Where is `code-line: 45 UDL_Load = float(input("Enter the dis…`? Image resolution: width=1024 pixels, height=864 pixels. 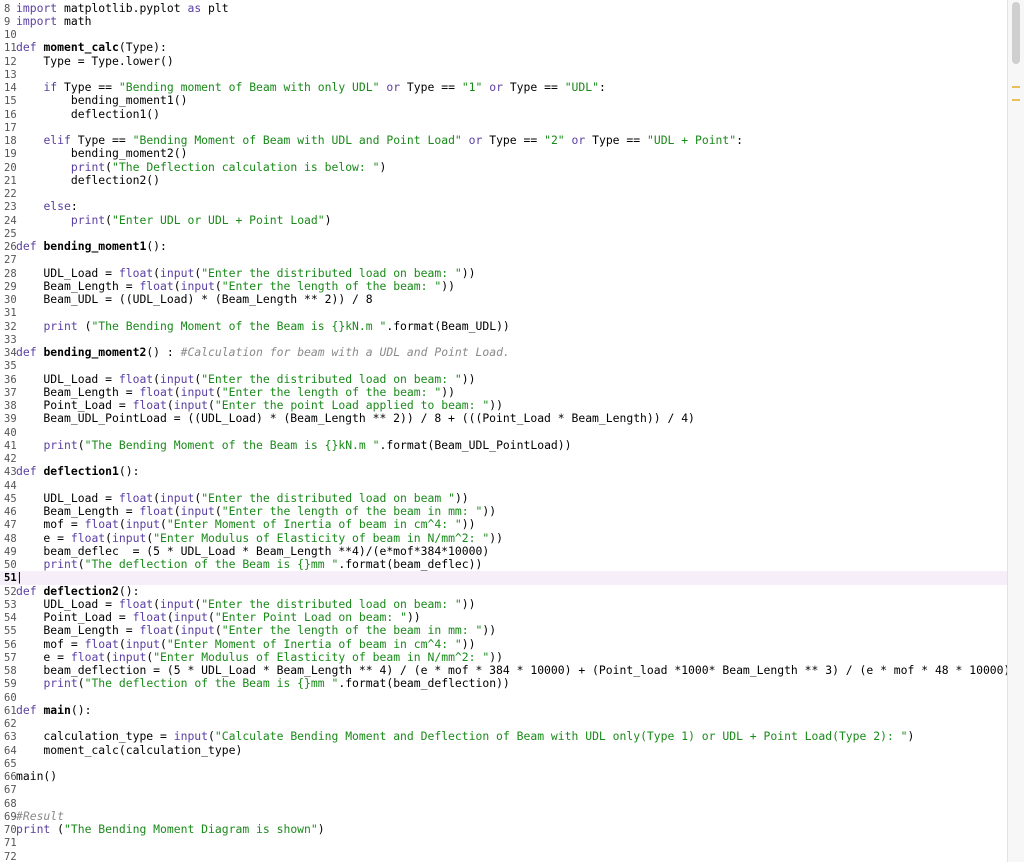 code-line: 45 UDL_Load = float(input("Enter the dis… is located at coordinates (503, 498).